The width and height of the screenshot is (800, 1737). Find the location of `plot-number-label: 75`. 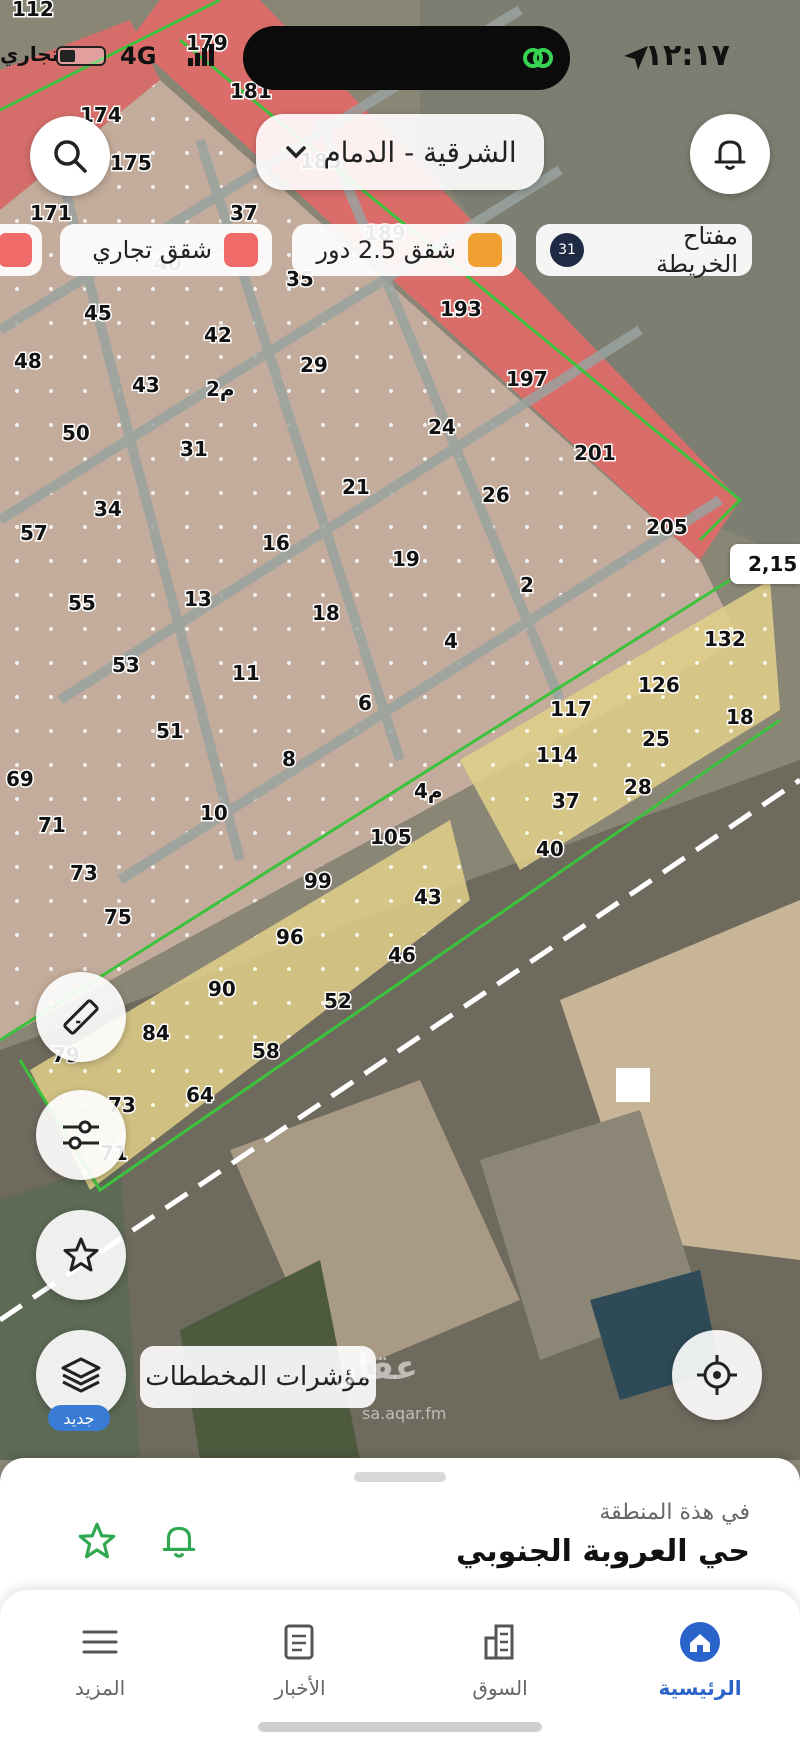

plot-number-label: 75 is located at coordinates (118, 917).